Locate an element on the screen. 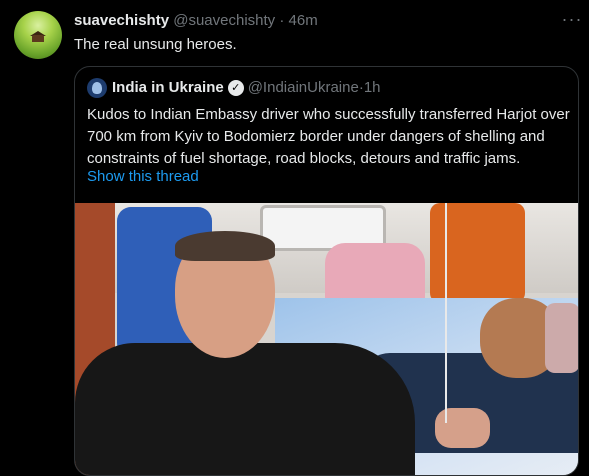 The width and height of the screenshot is (589, 476). tweet-header: suavechishty @suavechishty · 46m is located at coordinates (196, 21).